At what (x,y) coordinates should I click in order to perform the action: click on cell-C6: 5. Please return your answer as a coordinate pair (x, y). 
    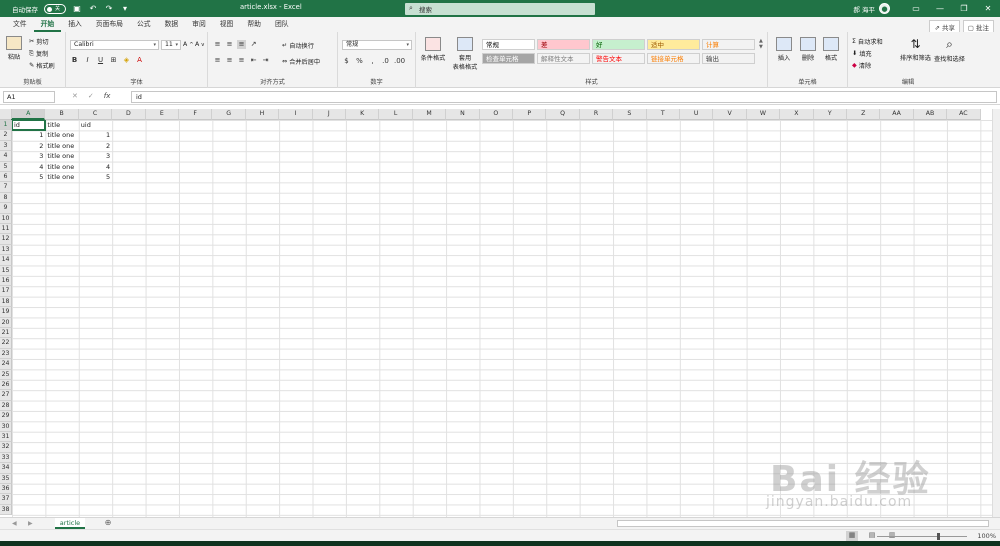
    Looking at the image, I should click on (95, 177).